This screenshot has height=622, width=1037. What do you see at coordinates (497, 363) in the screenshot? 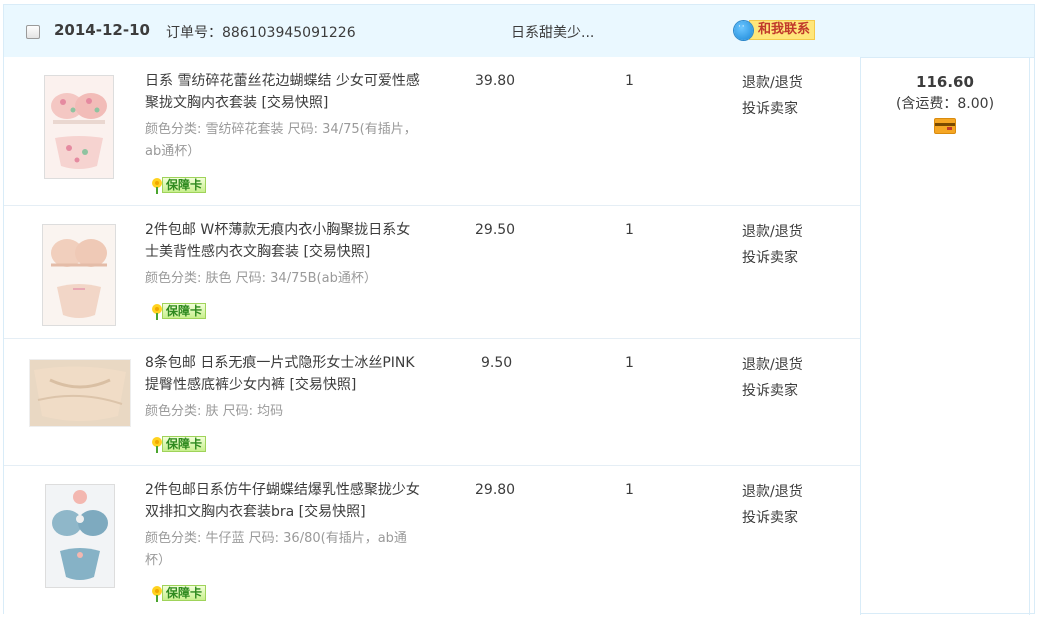
I see `item-price-3: 9.50` at bounding box center [497, 363].